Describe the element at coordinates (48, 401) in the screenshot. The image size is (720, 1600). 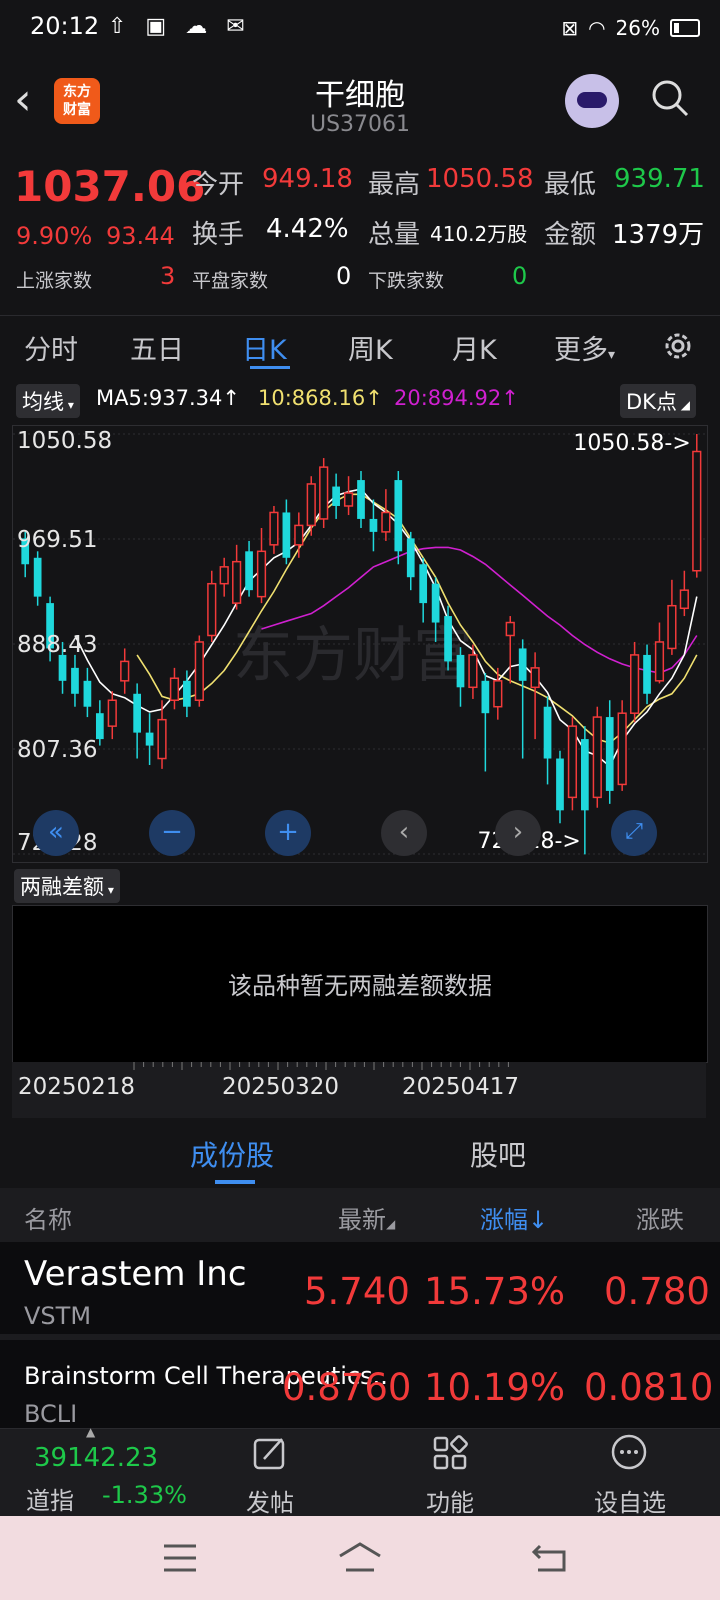
I see `ma-selector: 均线 ▾` at that location.